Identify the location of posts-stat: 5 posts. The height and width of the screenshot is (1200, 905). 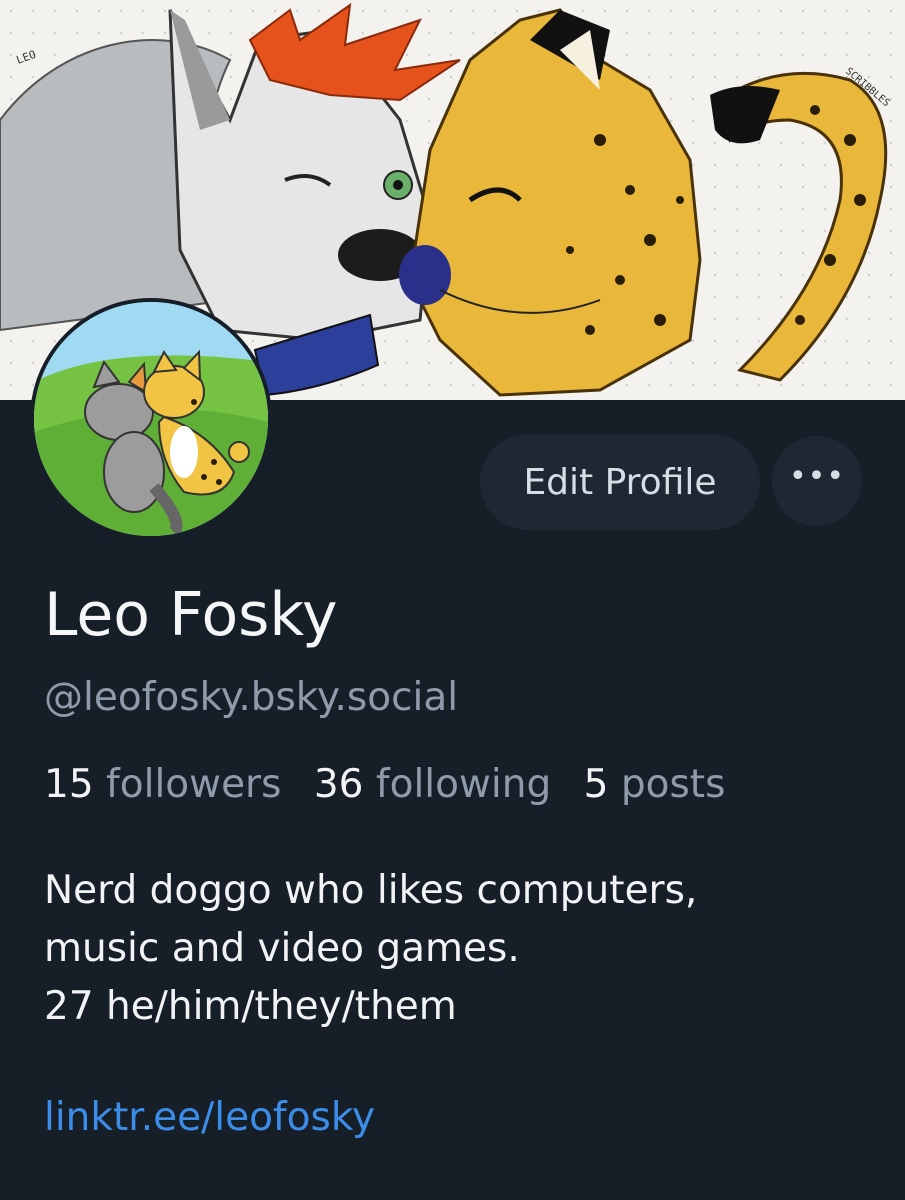
(655, 784).